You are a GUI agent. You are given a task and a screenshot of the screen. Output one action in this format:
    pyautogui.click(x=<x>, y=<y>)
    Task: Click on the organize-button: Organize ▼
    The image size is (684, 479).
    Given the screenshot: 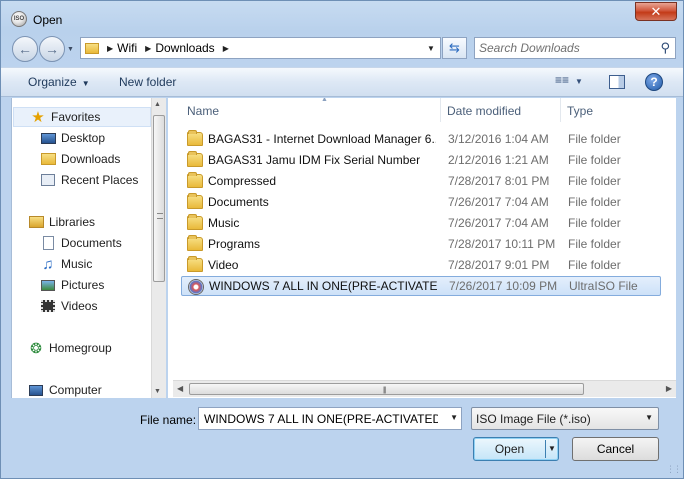 What is the action you would take?
    pyautogui.click(x=59, y=82)
    